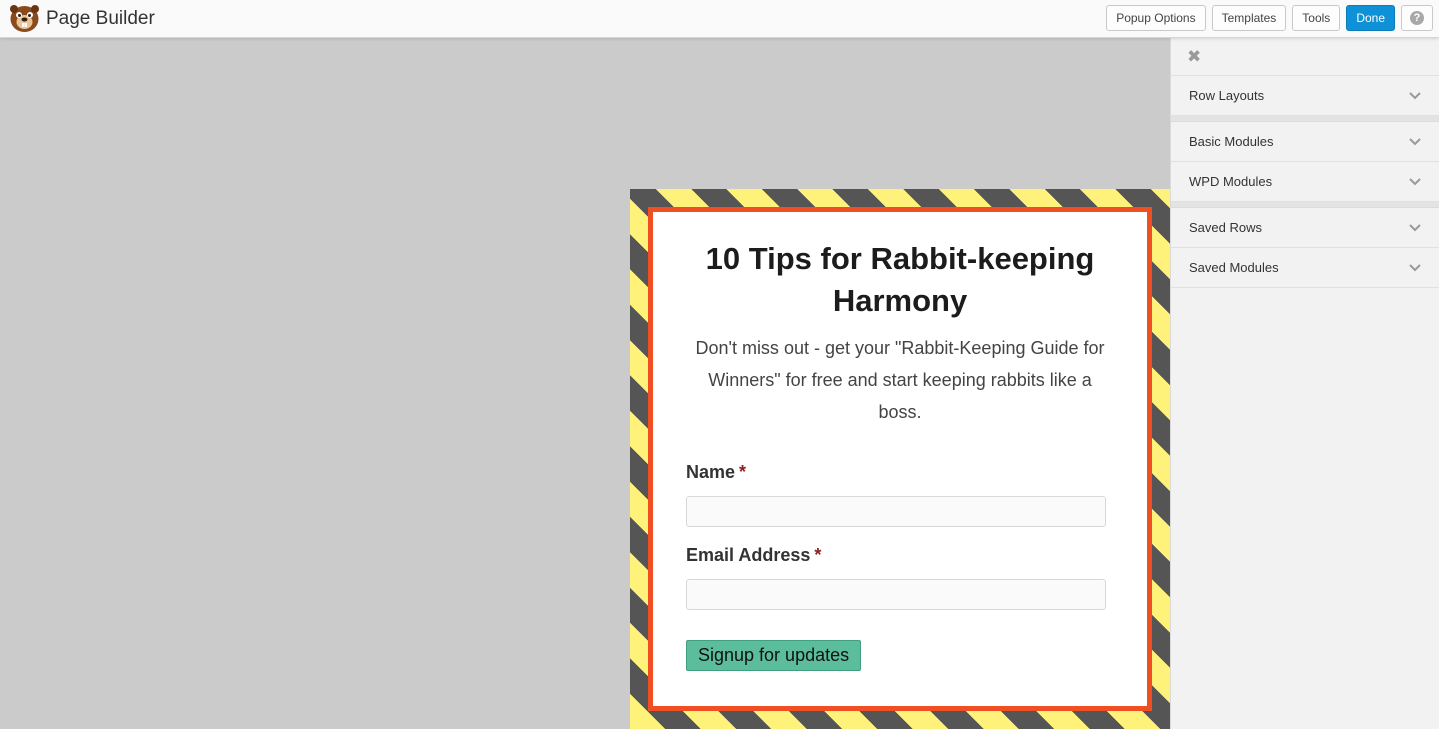 The height and width of the screenshot is (729, 1439). What do you see at coordinates (1227, 95) in the screenshot?
I see `section-label: Row Layouts` at bounding box center [1227, 95].